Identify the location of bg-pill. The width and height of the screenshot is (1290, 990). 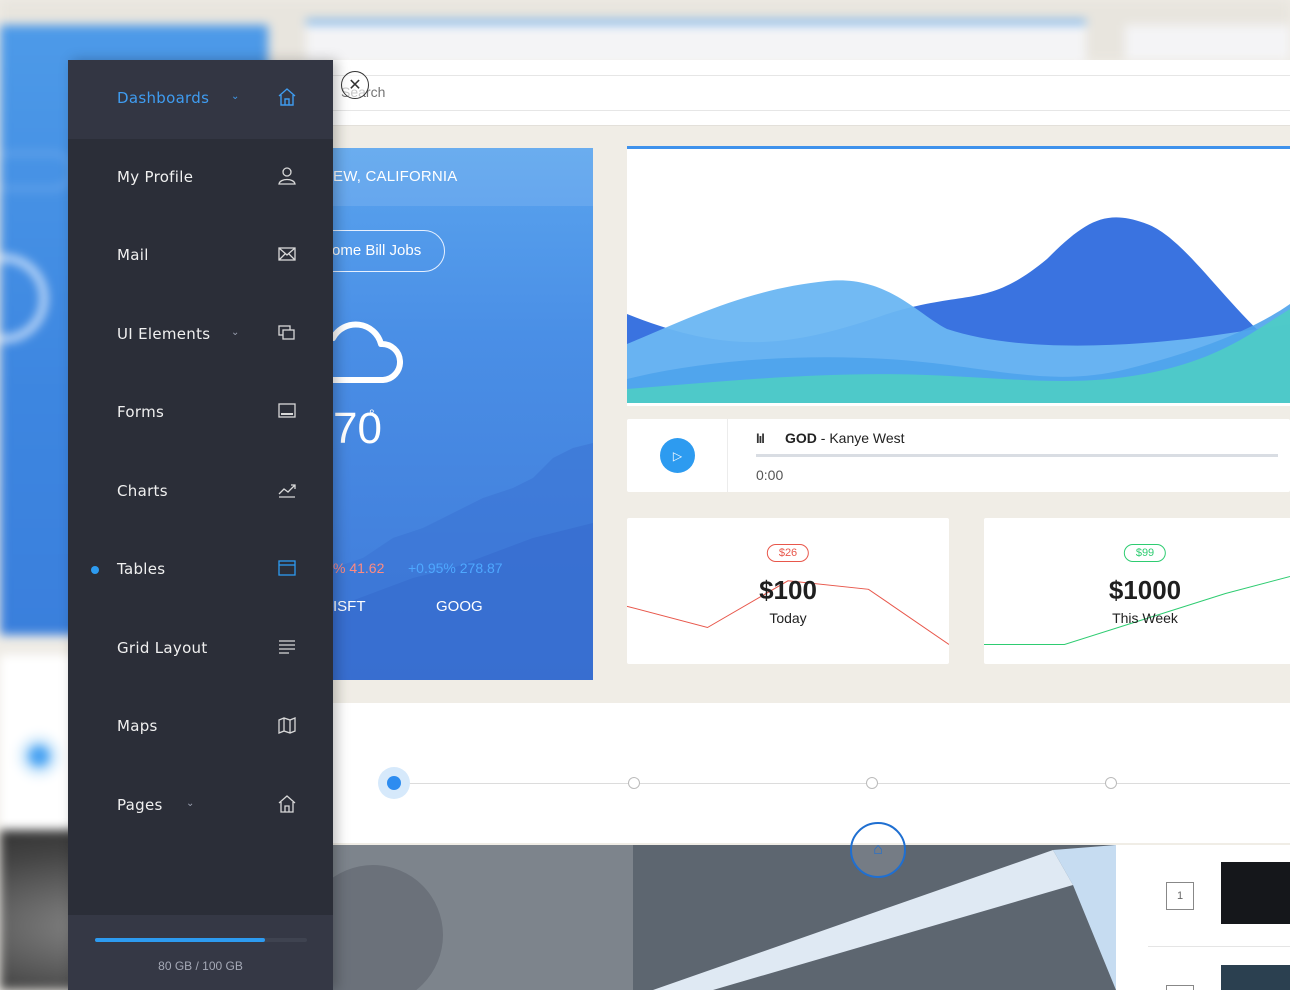
(36, 171).